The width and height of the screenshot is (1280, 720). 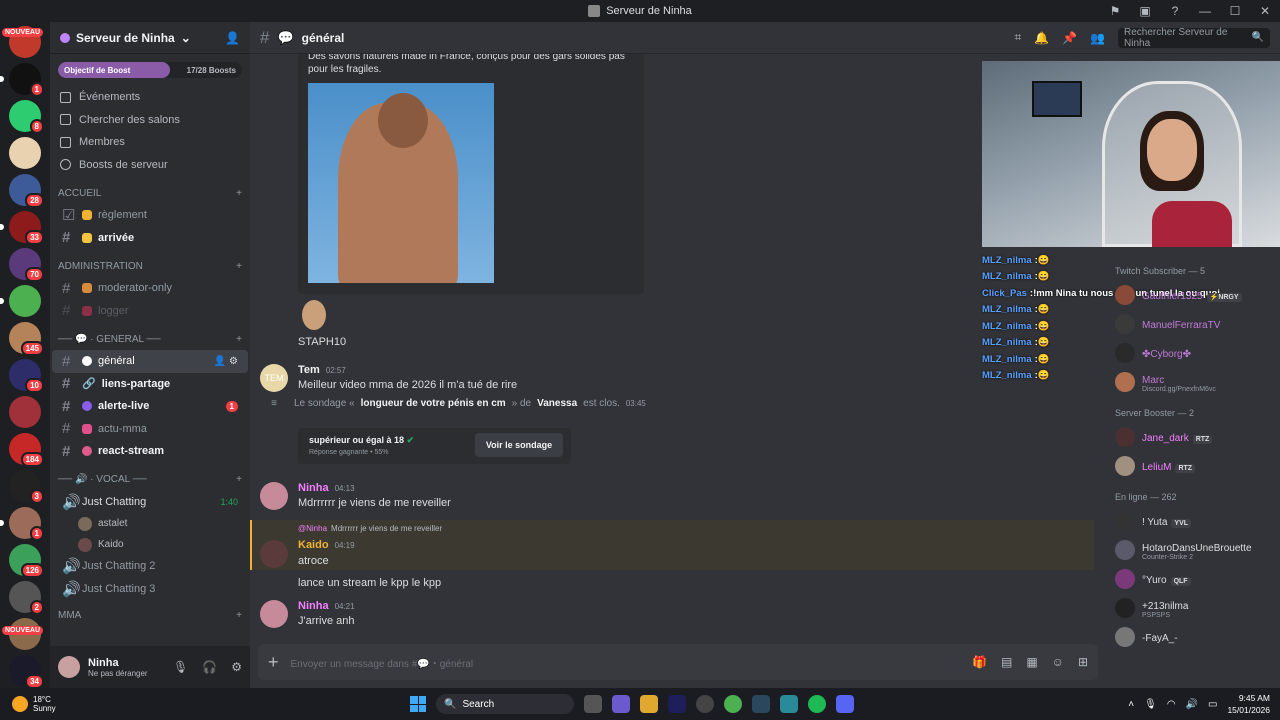 I want to click on premiere-icon, so click(x=677, y=704).